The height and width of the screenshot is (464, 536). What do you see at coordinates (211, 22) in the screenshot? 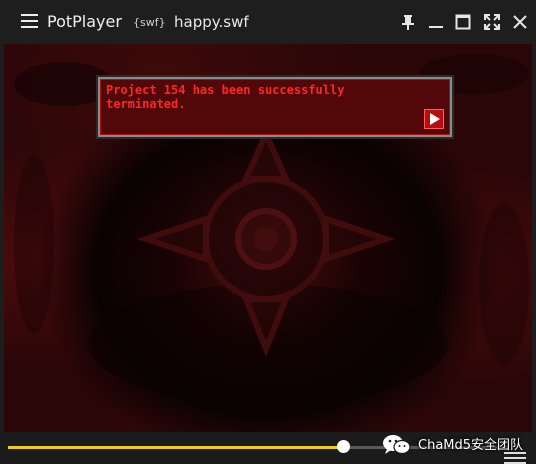
I see `file-name-label: happy.swf` at bounding box center [211, 22].